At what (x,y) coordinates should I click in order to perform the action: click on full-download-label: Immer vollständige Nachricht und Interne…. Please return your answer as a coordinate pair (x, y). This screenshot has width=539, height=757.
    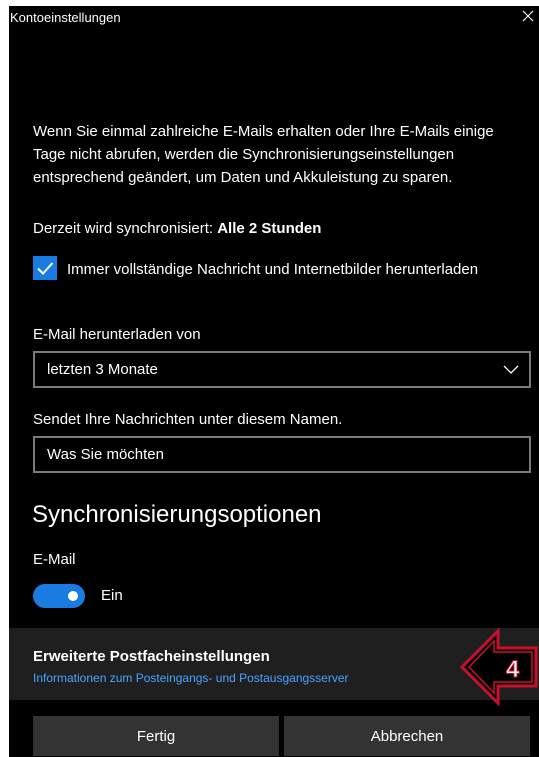
    Looking at the image, I should click on (273, 269).